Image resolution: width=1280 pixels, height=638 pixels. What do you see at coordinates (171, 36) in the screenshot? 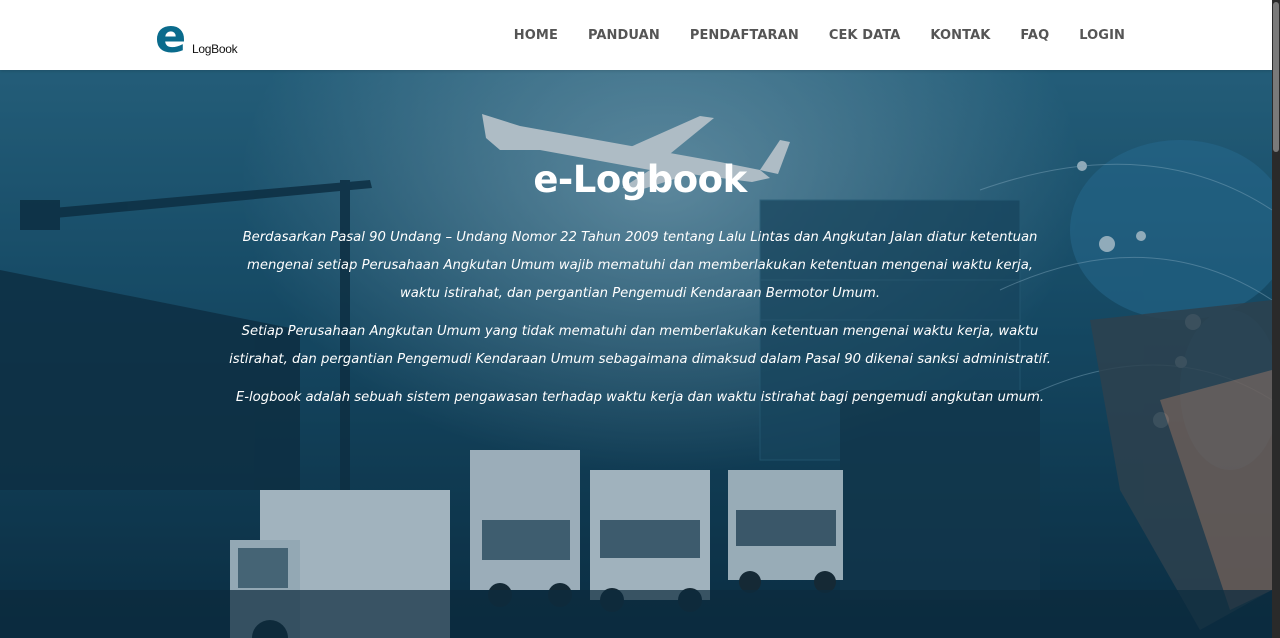
I see `logo-mark: e` at bounding box center [171, 36].